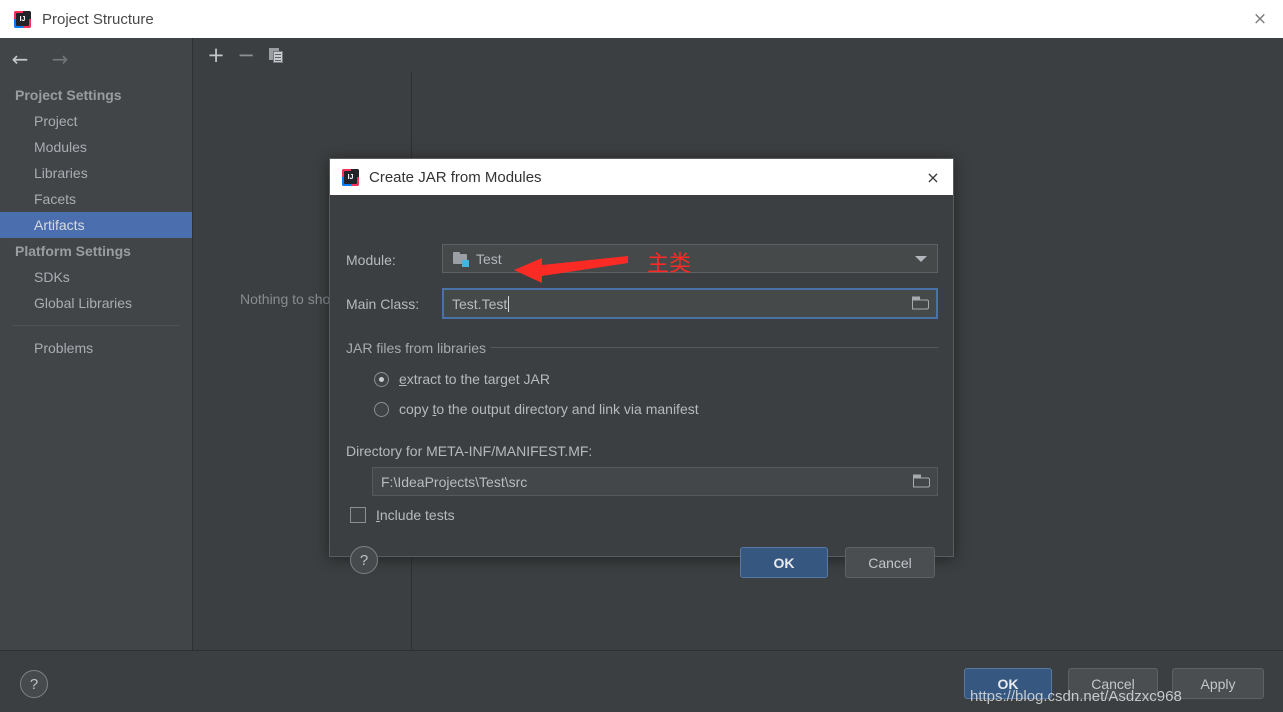  Describe the element at coordinates (416, 348) in the screenshot. I see `jar-files-group-title: JAR files from libraries` at that location.